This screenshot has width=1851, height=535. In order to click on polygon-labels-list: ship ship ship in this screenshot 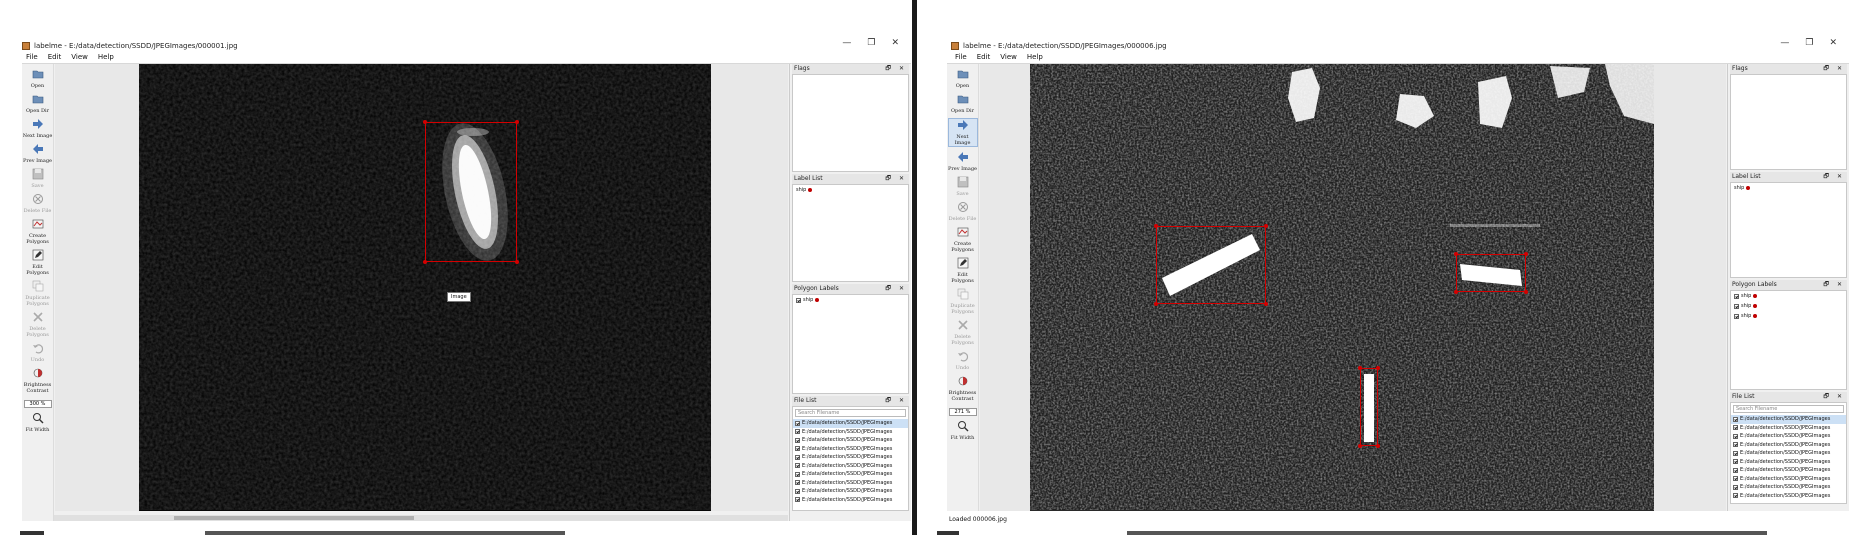, I will do `click(1788, 340)`.